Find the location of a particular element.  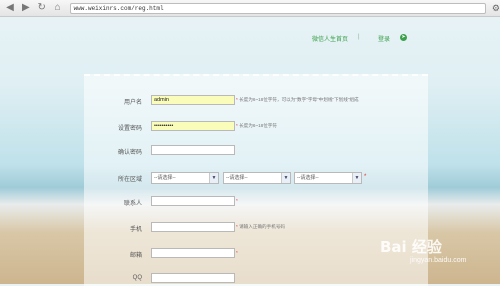

province-select: --请选择-- ▼ is located at coordinates (185, 178).